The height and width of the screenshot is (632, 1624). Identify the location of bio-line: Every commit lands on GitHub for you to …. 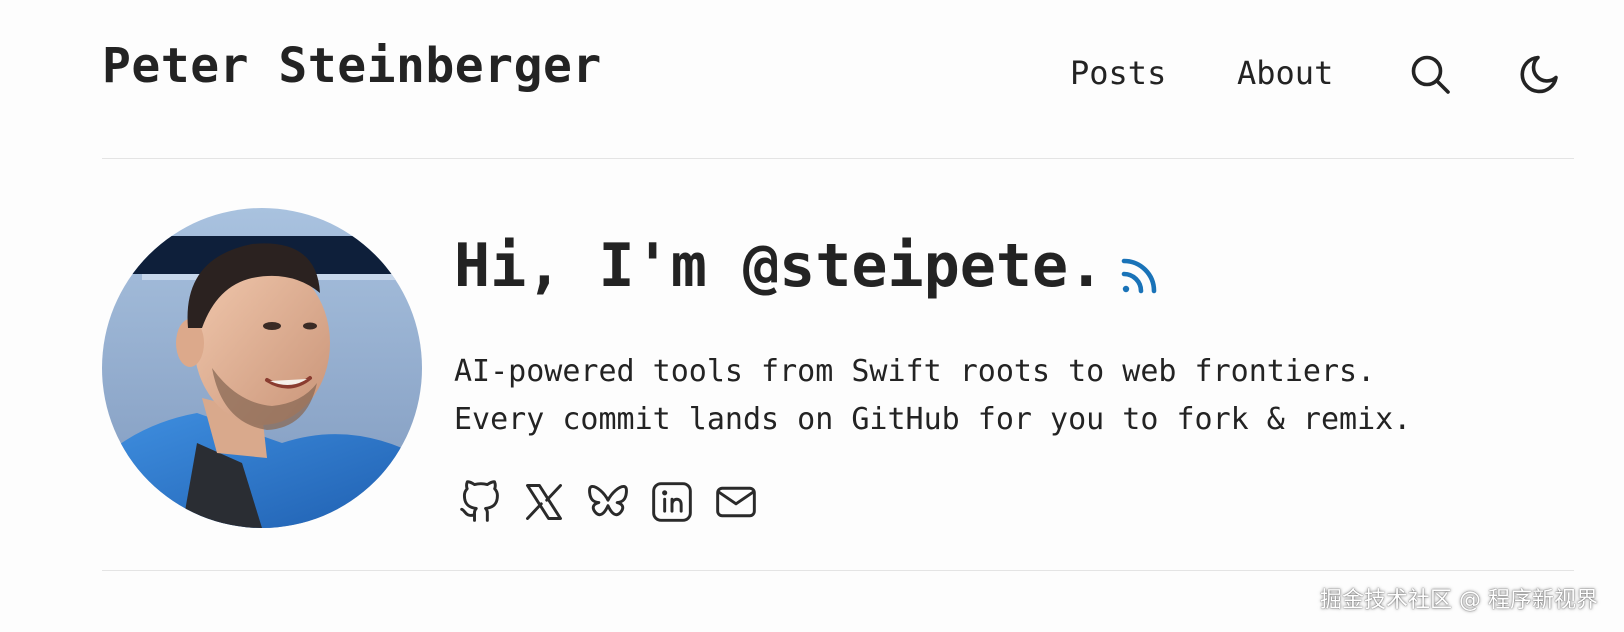
(933, 419).